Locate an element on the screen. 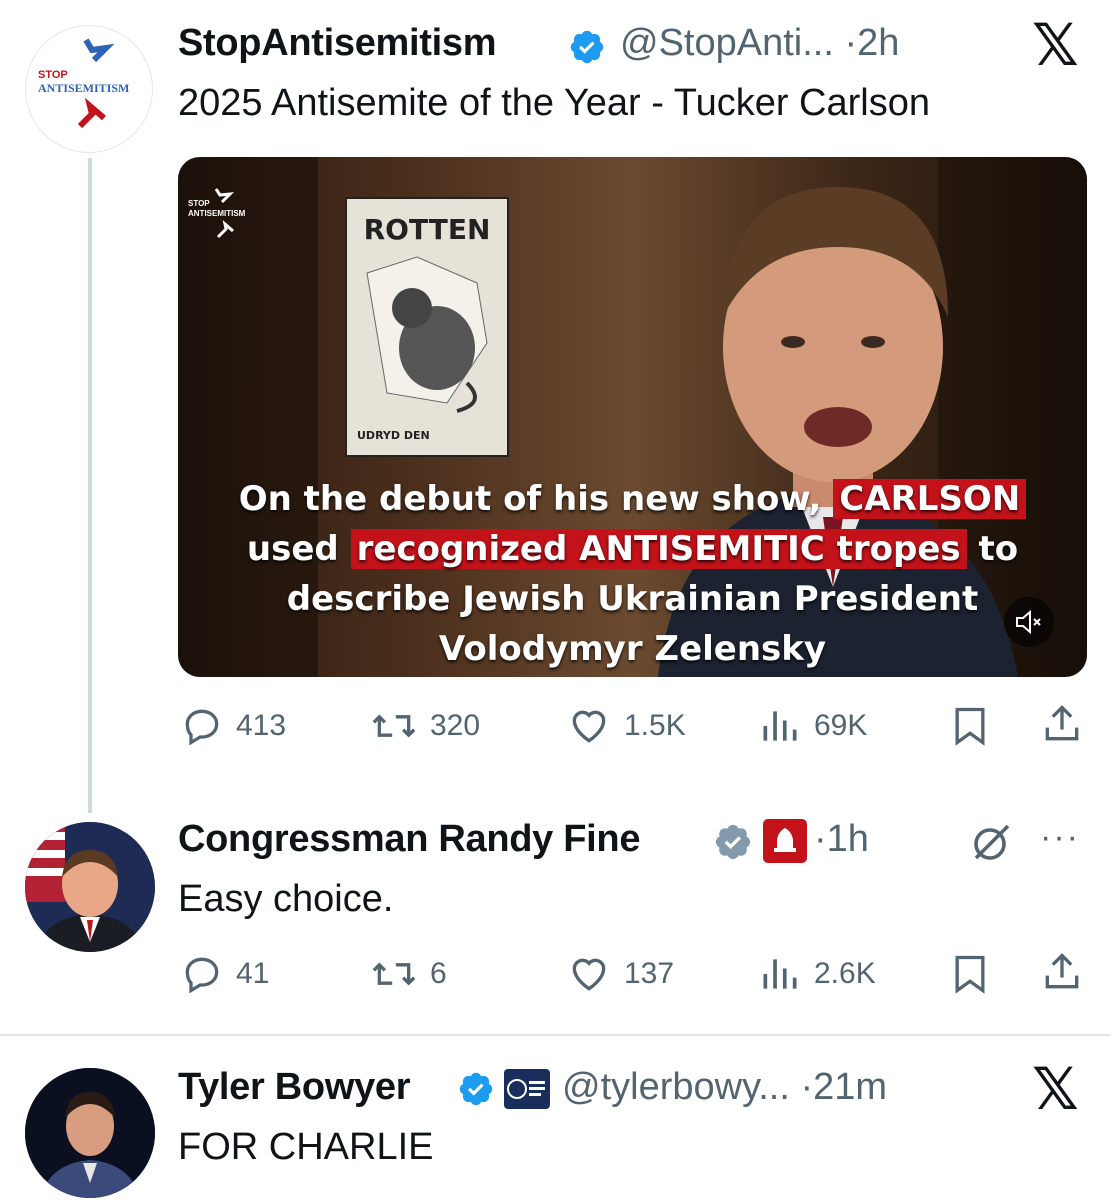  repost-button: 320 is located at coordinates (425, 726).